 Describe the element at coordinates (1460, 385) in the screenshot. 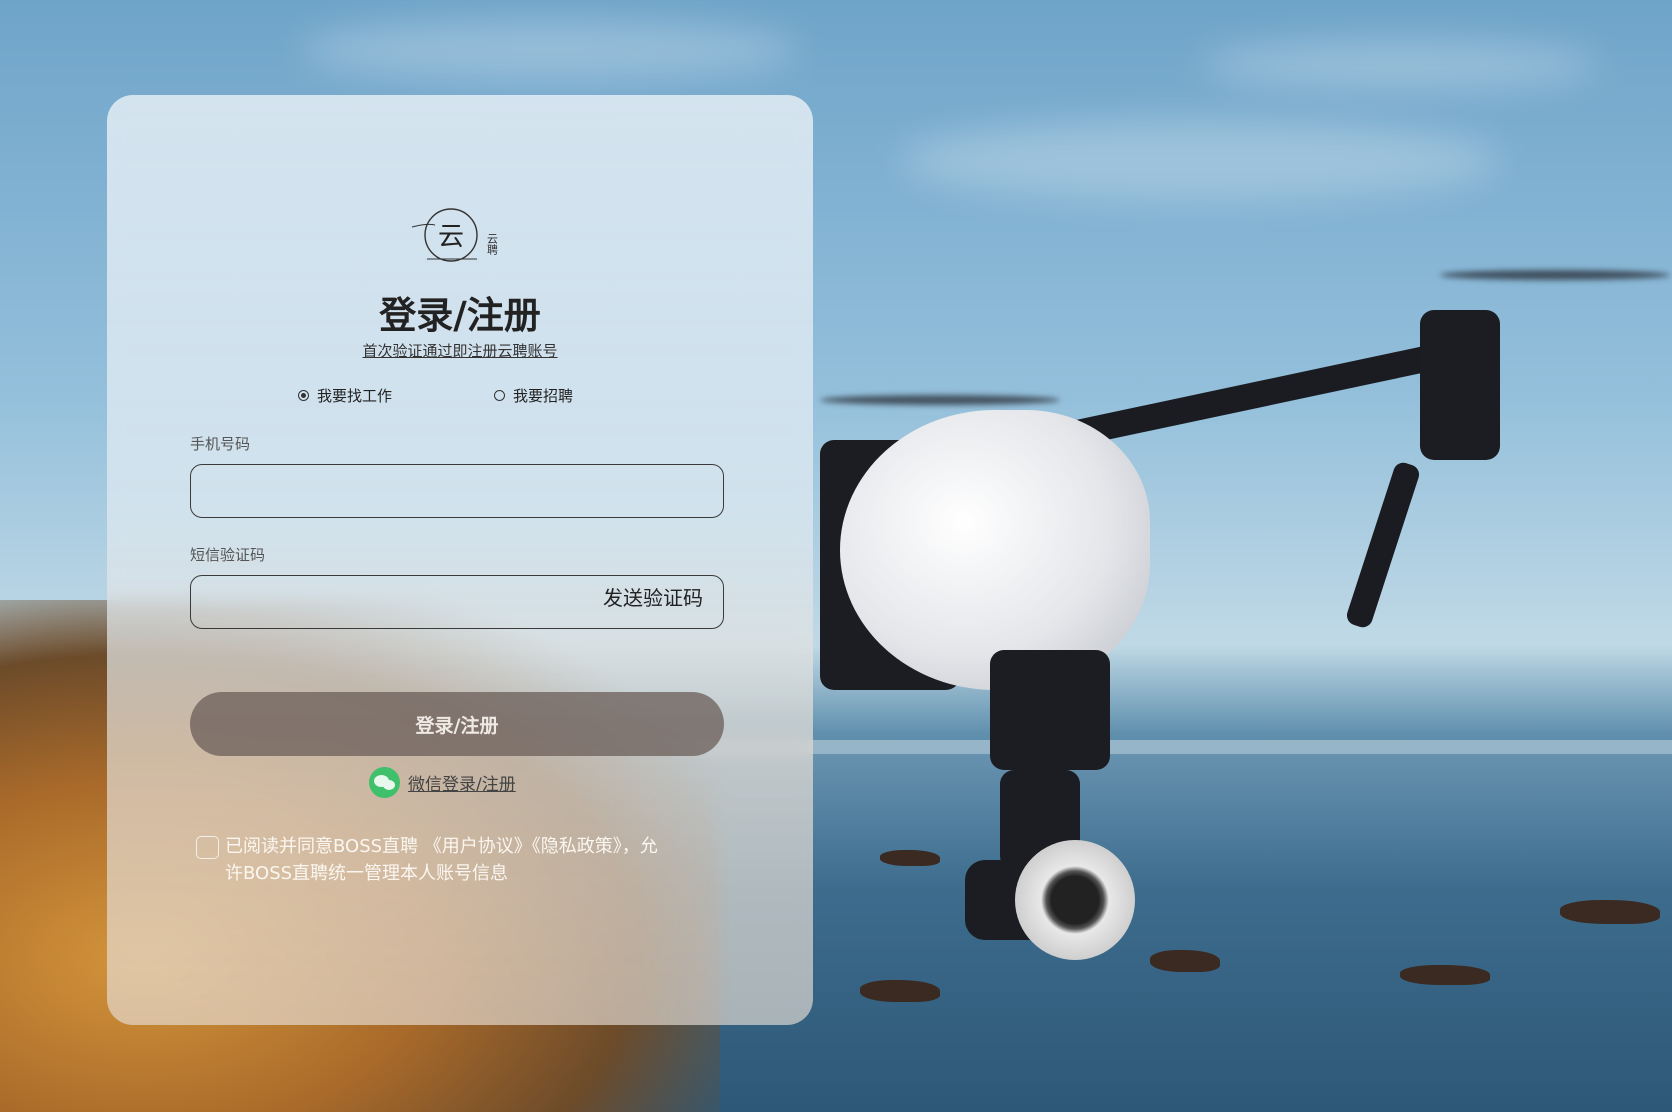

I see `drone-motor` at that location.